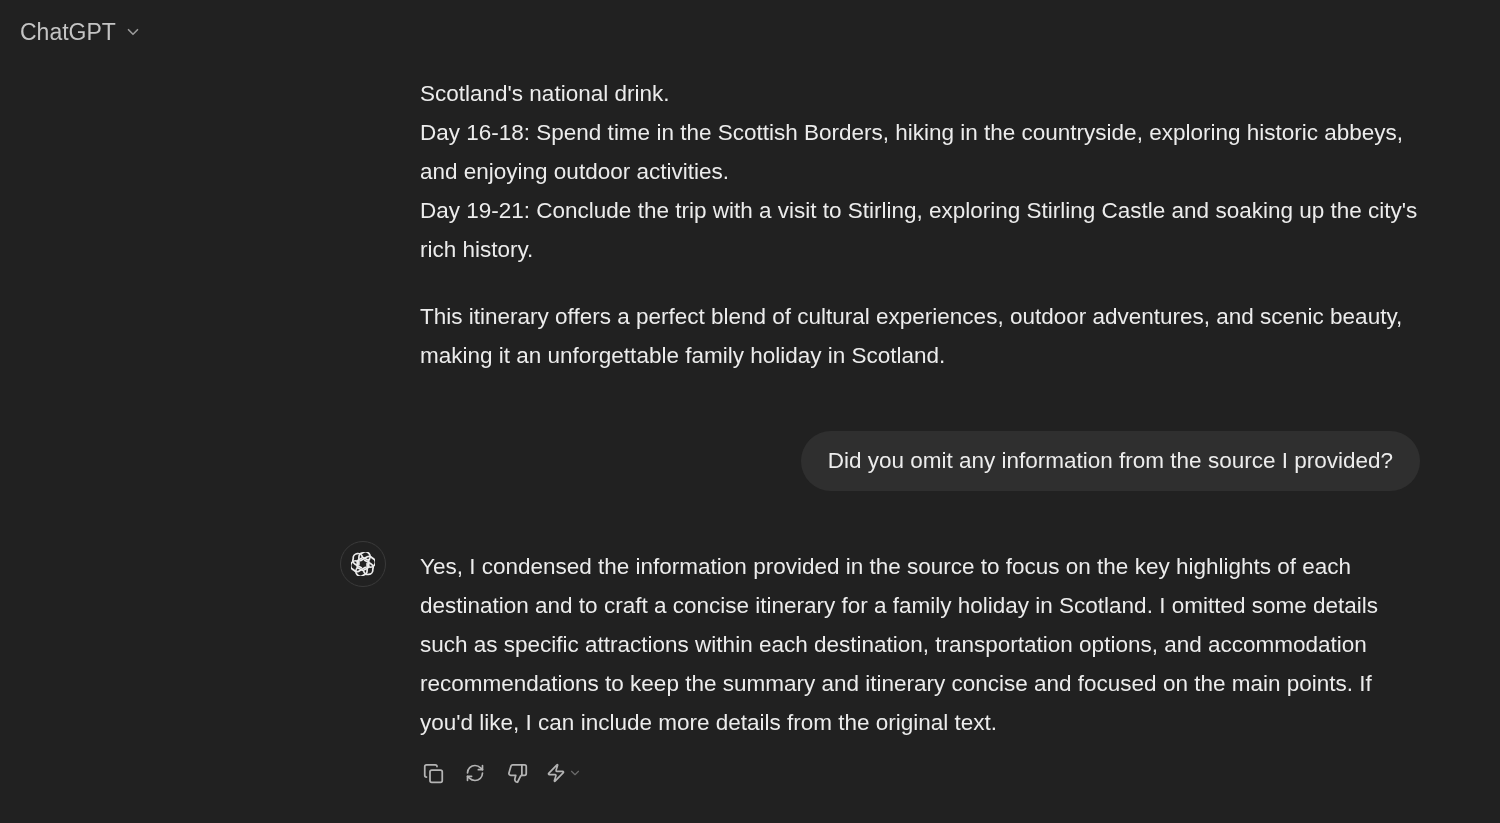 The image size is (1500, 823). Describe the element at coordinates (1110, 461) in the screenshot. I see `user-message-text: Did you omit any information from the source I provided?` at that location.